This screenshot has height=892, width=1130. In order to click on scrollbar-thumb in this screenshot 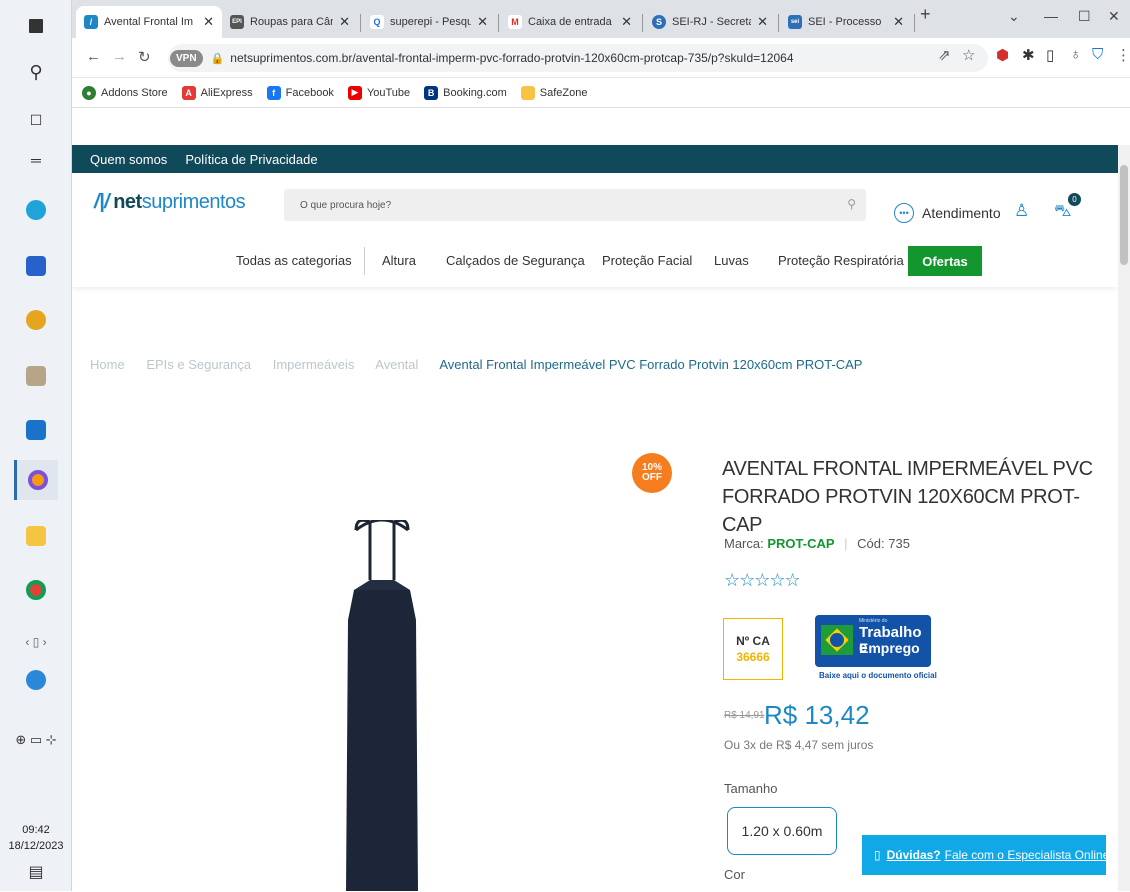, I will do `click(1124, 215)`.